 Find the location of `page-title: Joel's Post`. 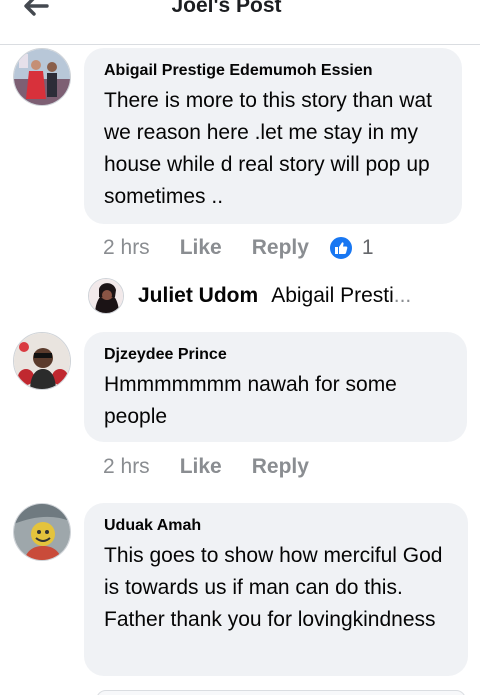

page-title: Joel's Post is located at coordinates (226, 8).